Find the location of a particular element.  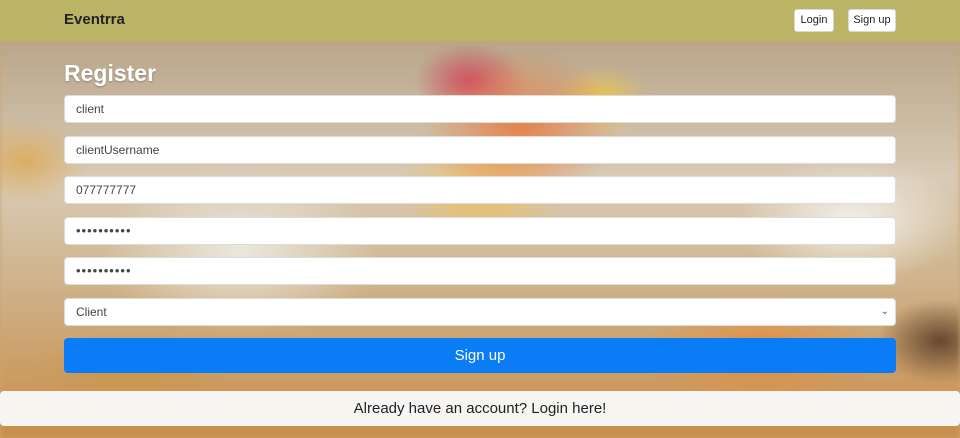

phone-input: 077777777 is located at coordinates (480, 190).